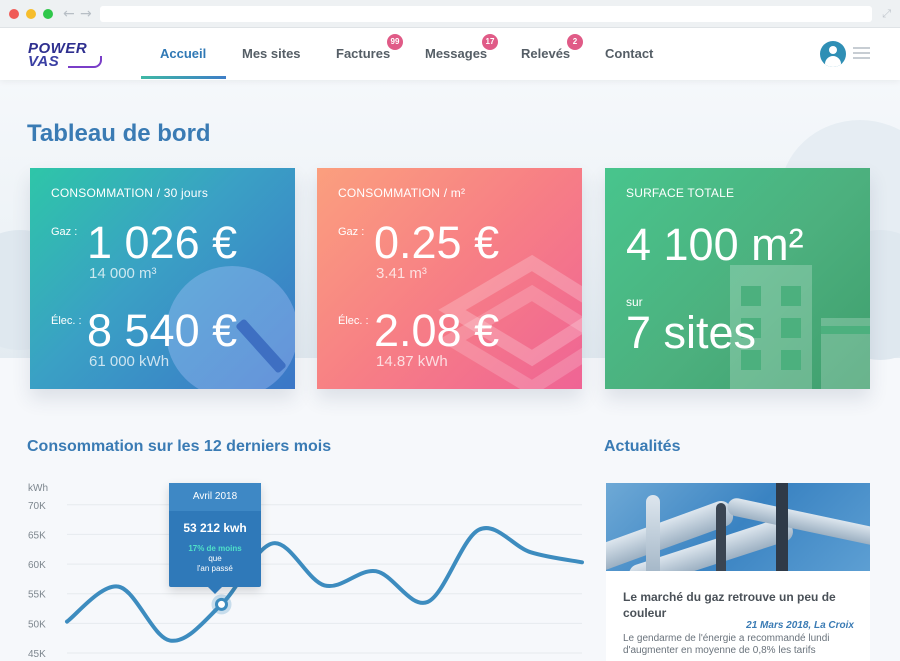 The height and width of the screenshot is (661, 900). Describe the element at coordinates (642, 446) in the screenshot. I see `news-section-title: Actualités` at that location.